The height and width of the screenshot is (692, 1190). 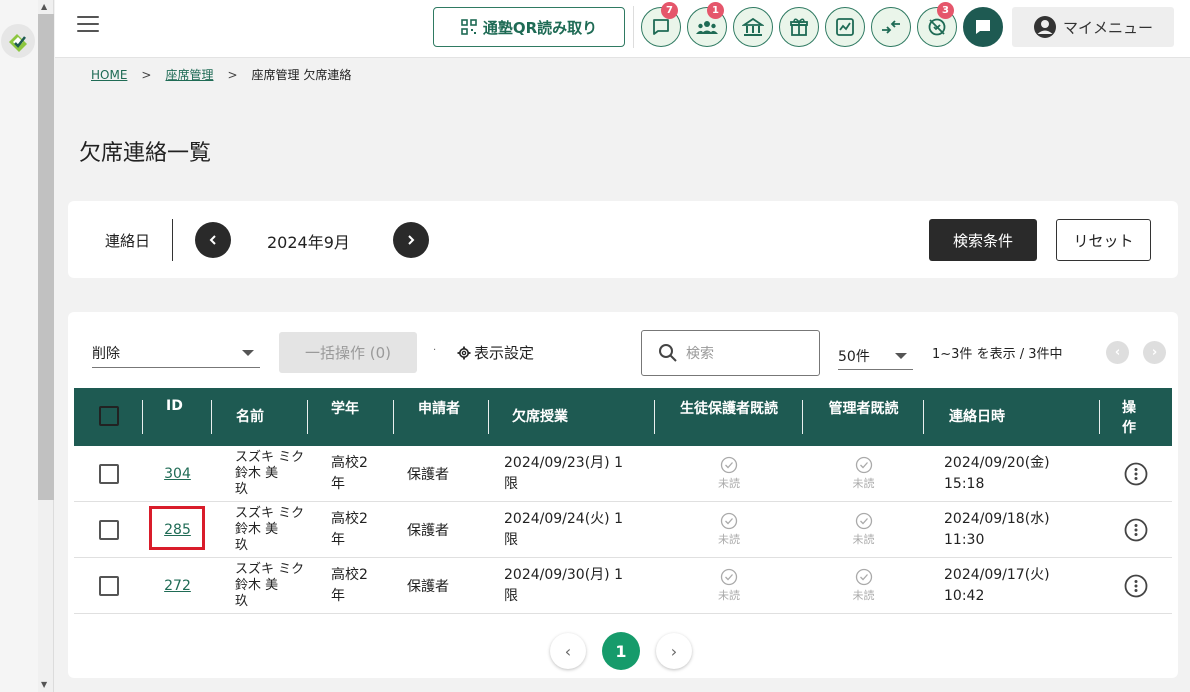 What do you see at coordinates (260, 417) in the screenshot?
I see `header-name: 名前` at bounding box center [260, 417].